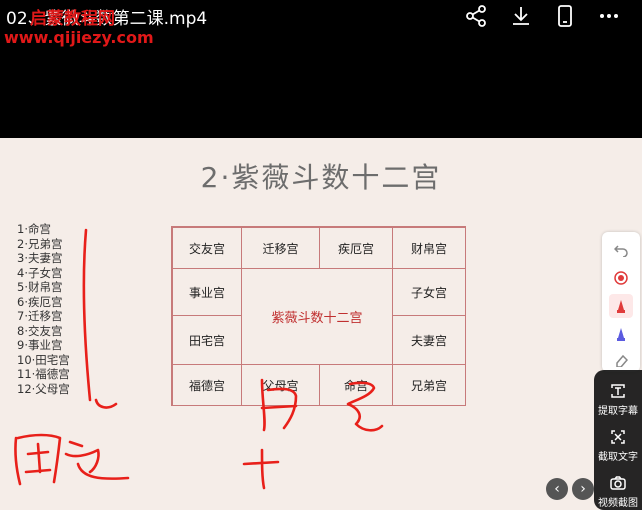 Image resolution: width=642 pixels, height=510 pixels. Describe the element at coordinates (43, 359) in the screenshot. I see `list-item: 10·田宅宫` at that location.